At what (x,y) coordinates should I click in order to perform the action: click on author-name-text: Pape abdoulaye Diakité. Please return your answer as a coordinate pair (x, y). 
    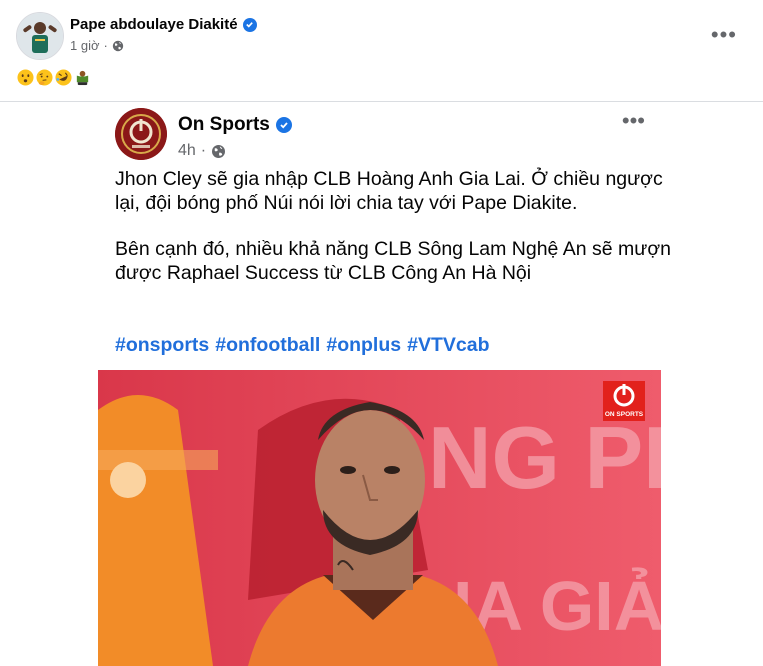
    Looking at the image, I should click on (154, 24).